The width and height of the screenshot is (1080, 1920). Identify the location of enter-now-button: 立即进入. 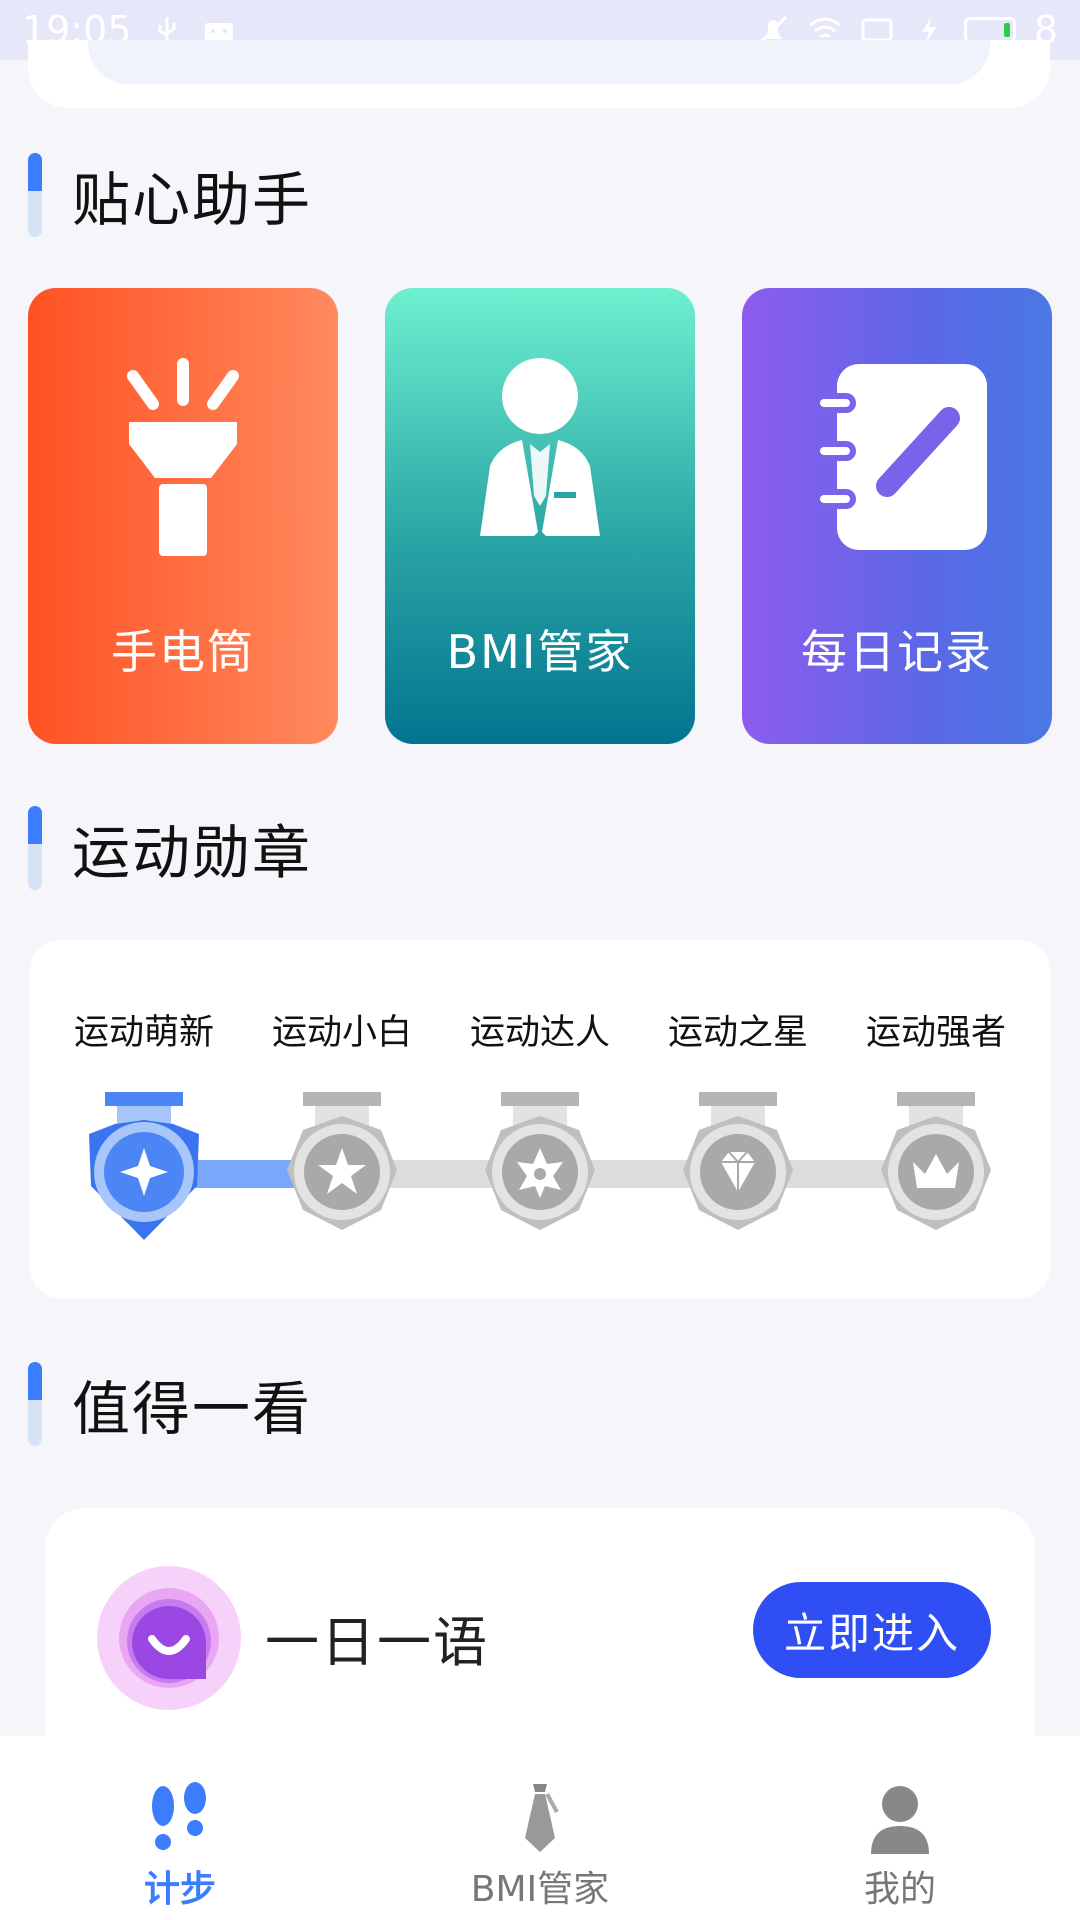
(872, 1630).